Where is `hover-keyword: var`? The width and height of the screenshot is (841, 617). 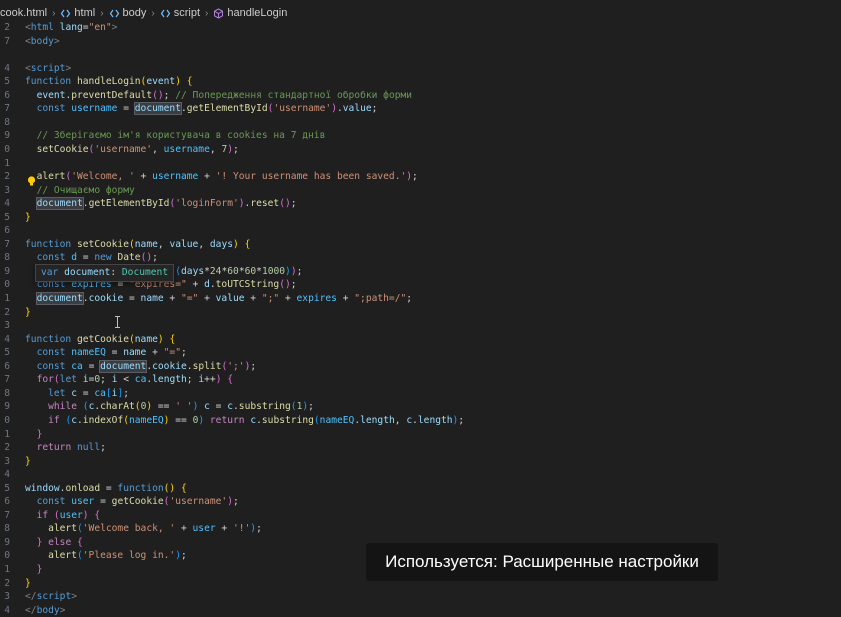 hover-keyword: var is located at coordinates (50, 272).